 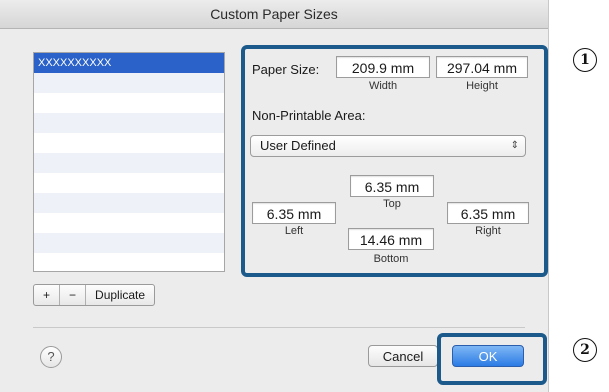 What do you see at coordinates (388, 146) in the screenshot?
I see `non-printable-area-select: User Defined ⇕` at bounding box center [388, 146].